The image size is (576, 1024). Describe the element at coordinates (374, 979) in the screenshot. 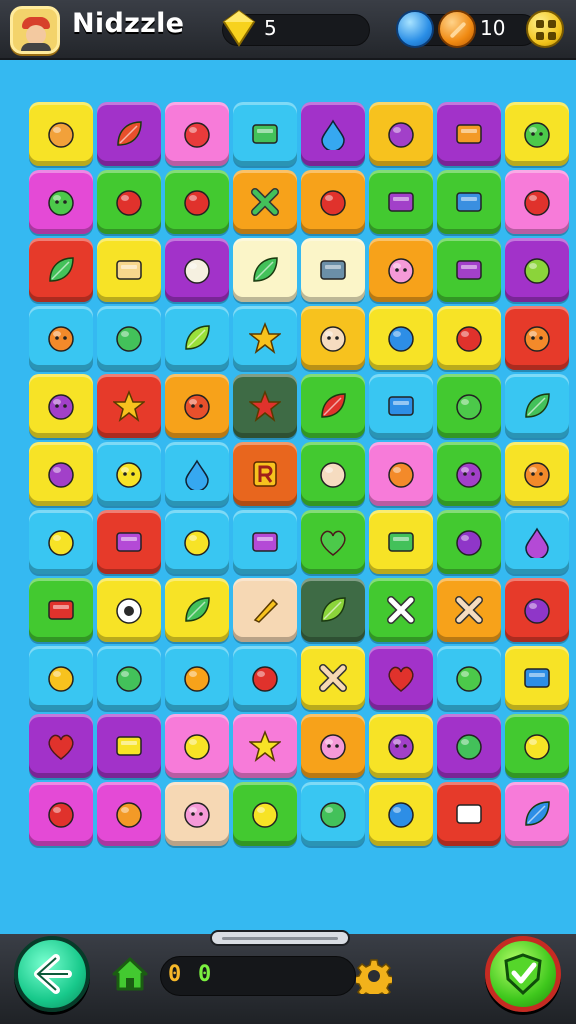

I see `gear-icon` at that location.